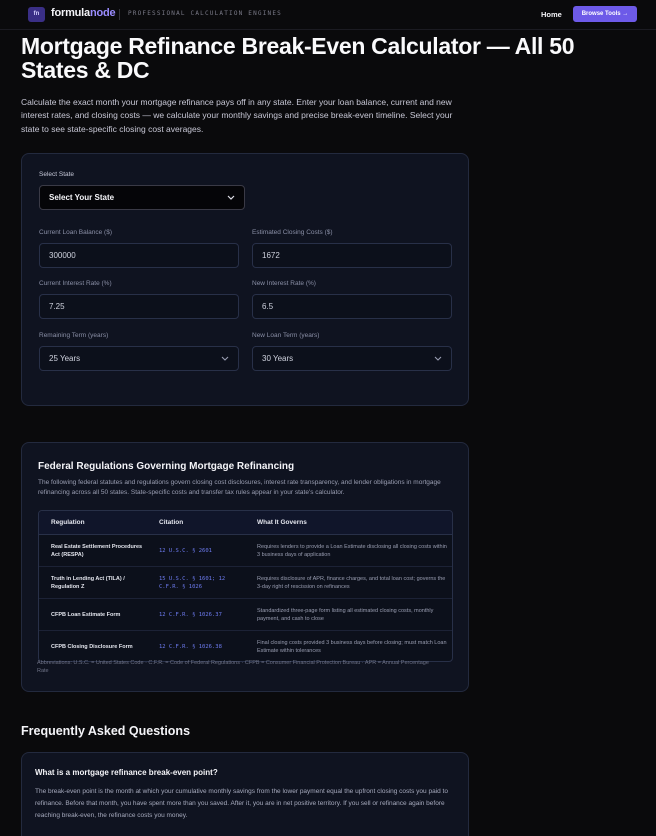 This screenshot has height=836, width=656. What do you see at coordinates (139, 306) in the screenshot?
I see `current-rate-input: 7.25` at bounding box center [139, 306].